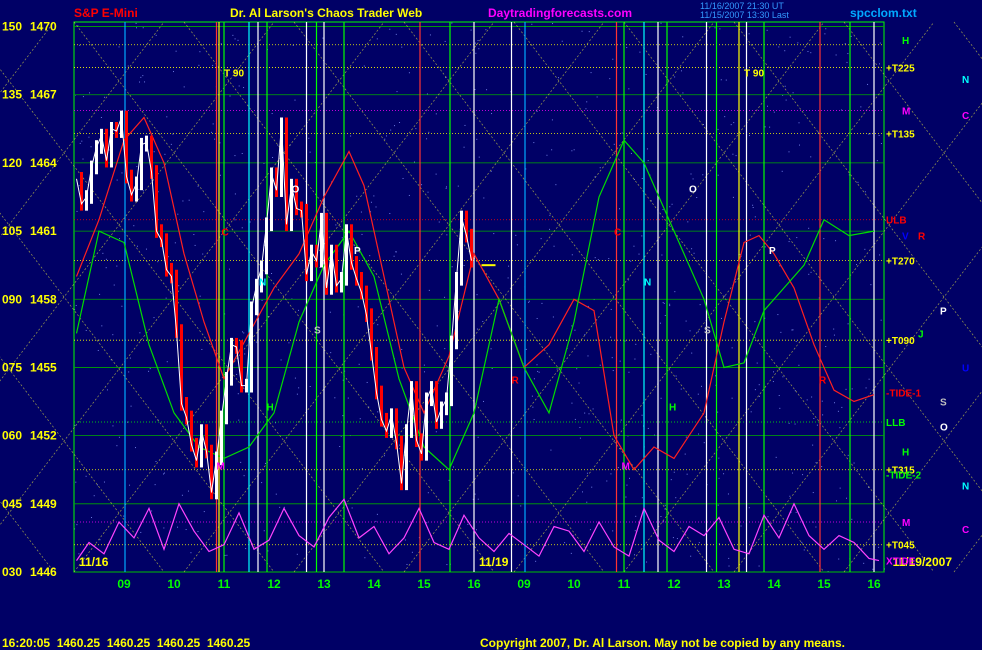 The height and width of the screenshot is (650, 982). Describe the element at coordinates (43, 299) in the screenshot. I see `y-tick-right: 1458` at that location.